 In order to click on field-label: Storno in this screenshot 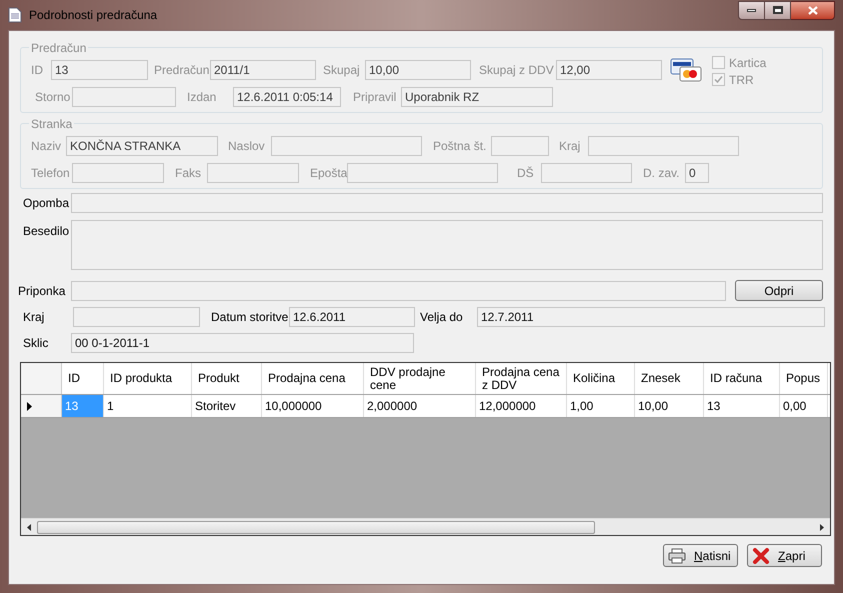, I will do `click(53, 97)`.